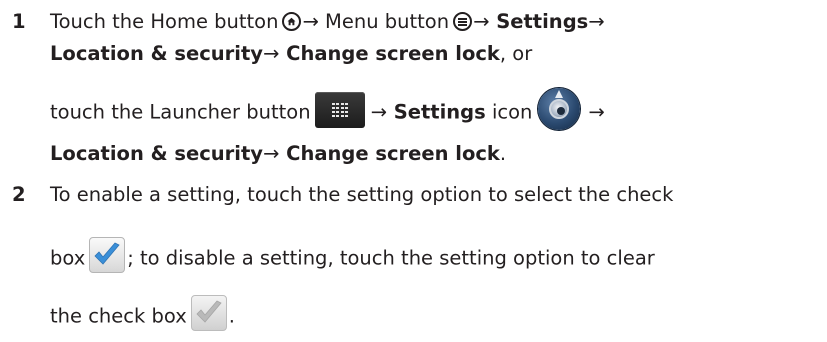  I want to click on step-1-line-4: Location & security→ Change screen lock., so click(278, 154).